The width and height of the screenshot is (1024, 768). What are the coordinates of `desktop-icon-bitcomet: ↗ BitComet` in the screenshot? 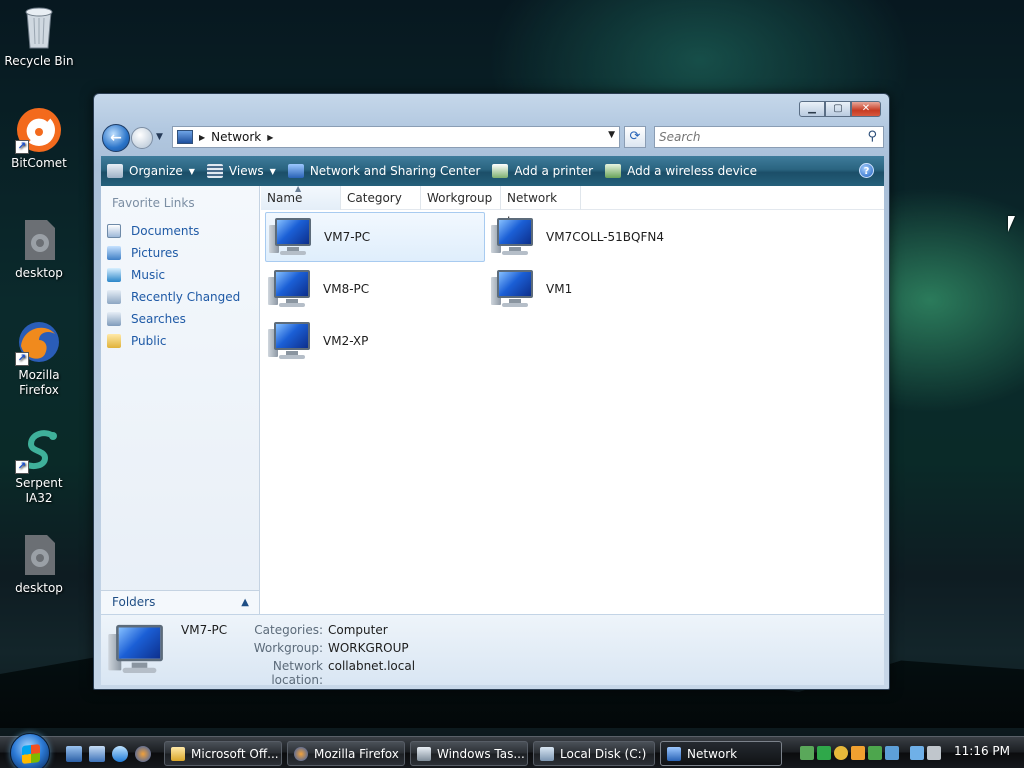 It's located at (39, 138).